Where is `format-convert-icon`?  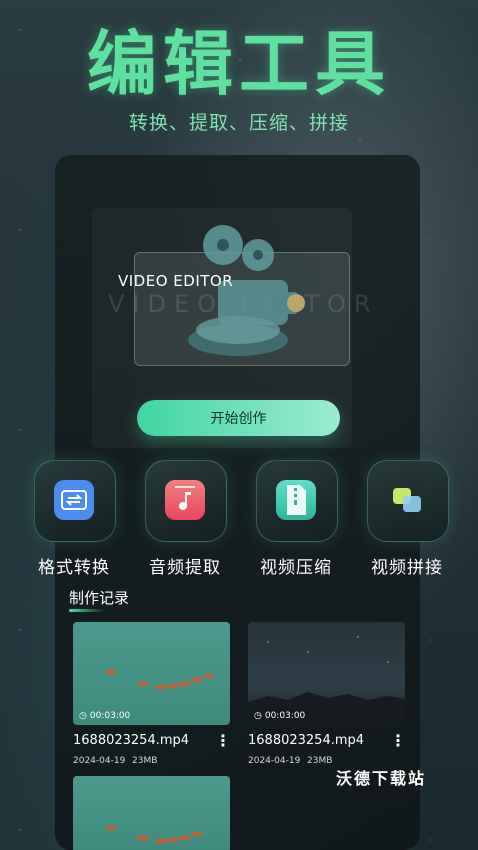
format-convert-icon is located at coordinates (74, 500).